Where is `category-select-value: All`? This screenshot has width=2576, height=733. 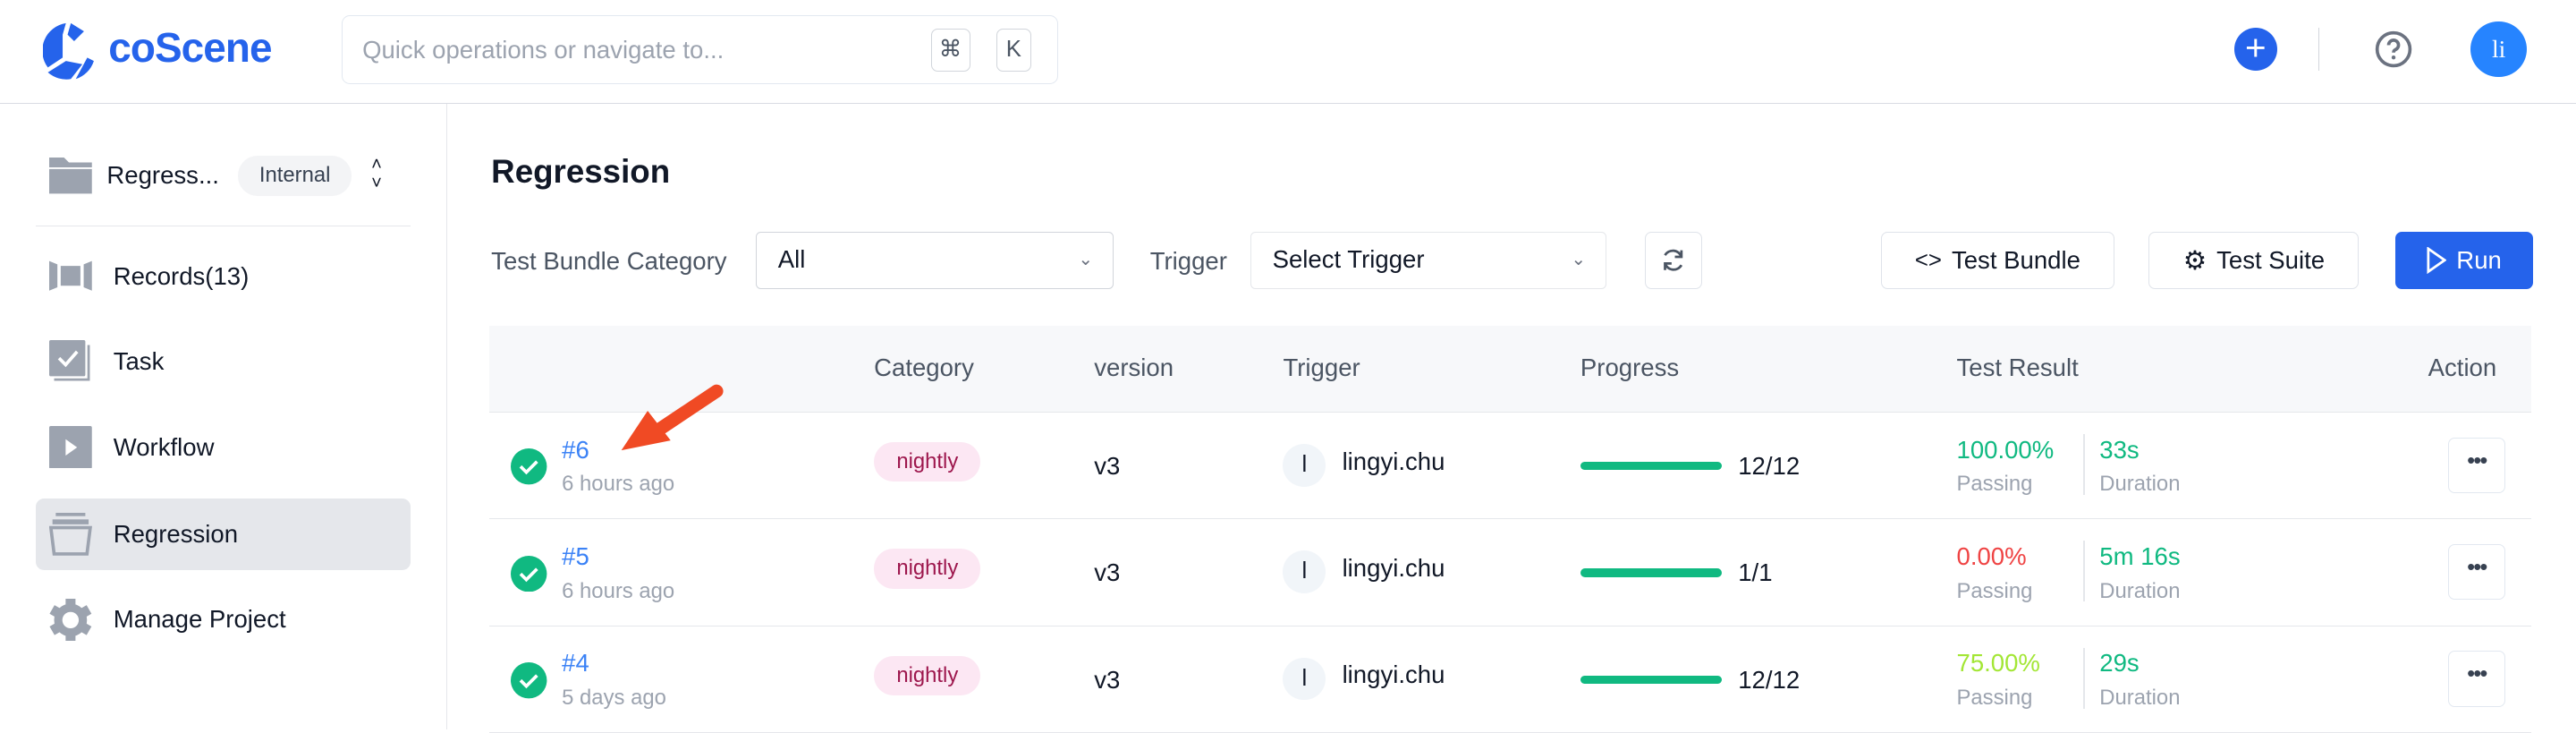 category-select-value: All is located at coordinates (791, 259).